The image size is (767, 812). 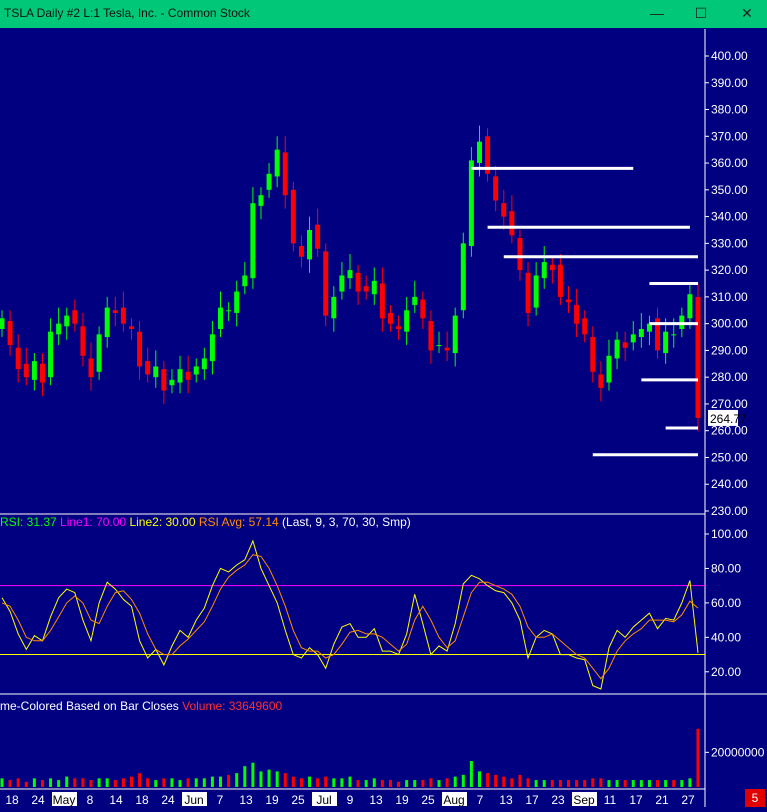 What do you see at coordinates (89, 706) in the screenshot?
I see `volume-label: me-Colored Based on Bar Closes` at bounding box center [89, 706].